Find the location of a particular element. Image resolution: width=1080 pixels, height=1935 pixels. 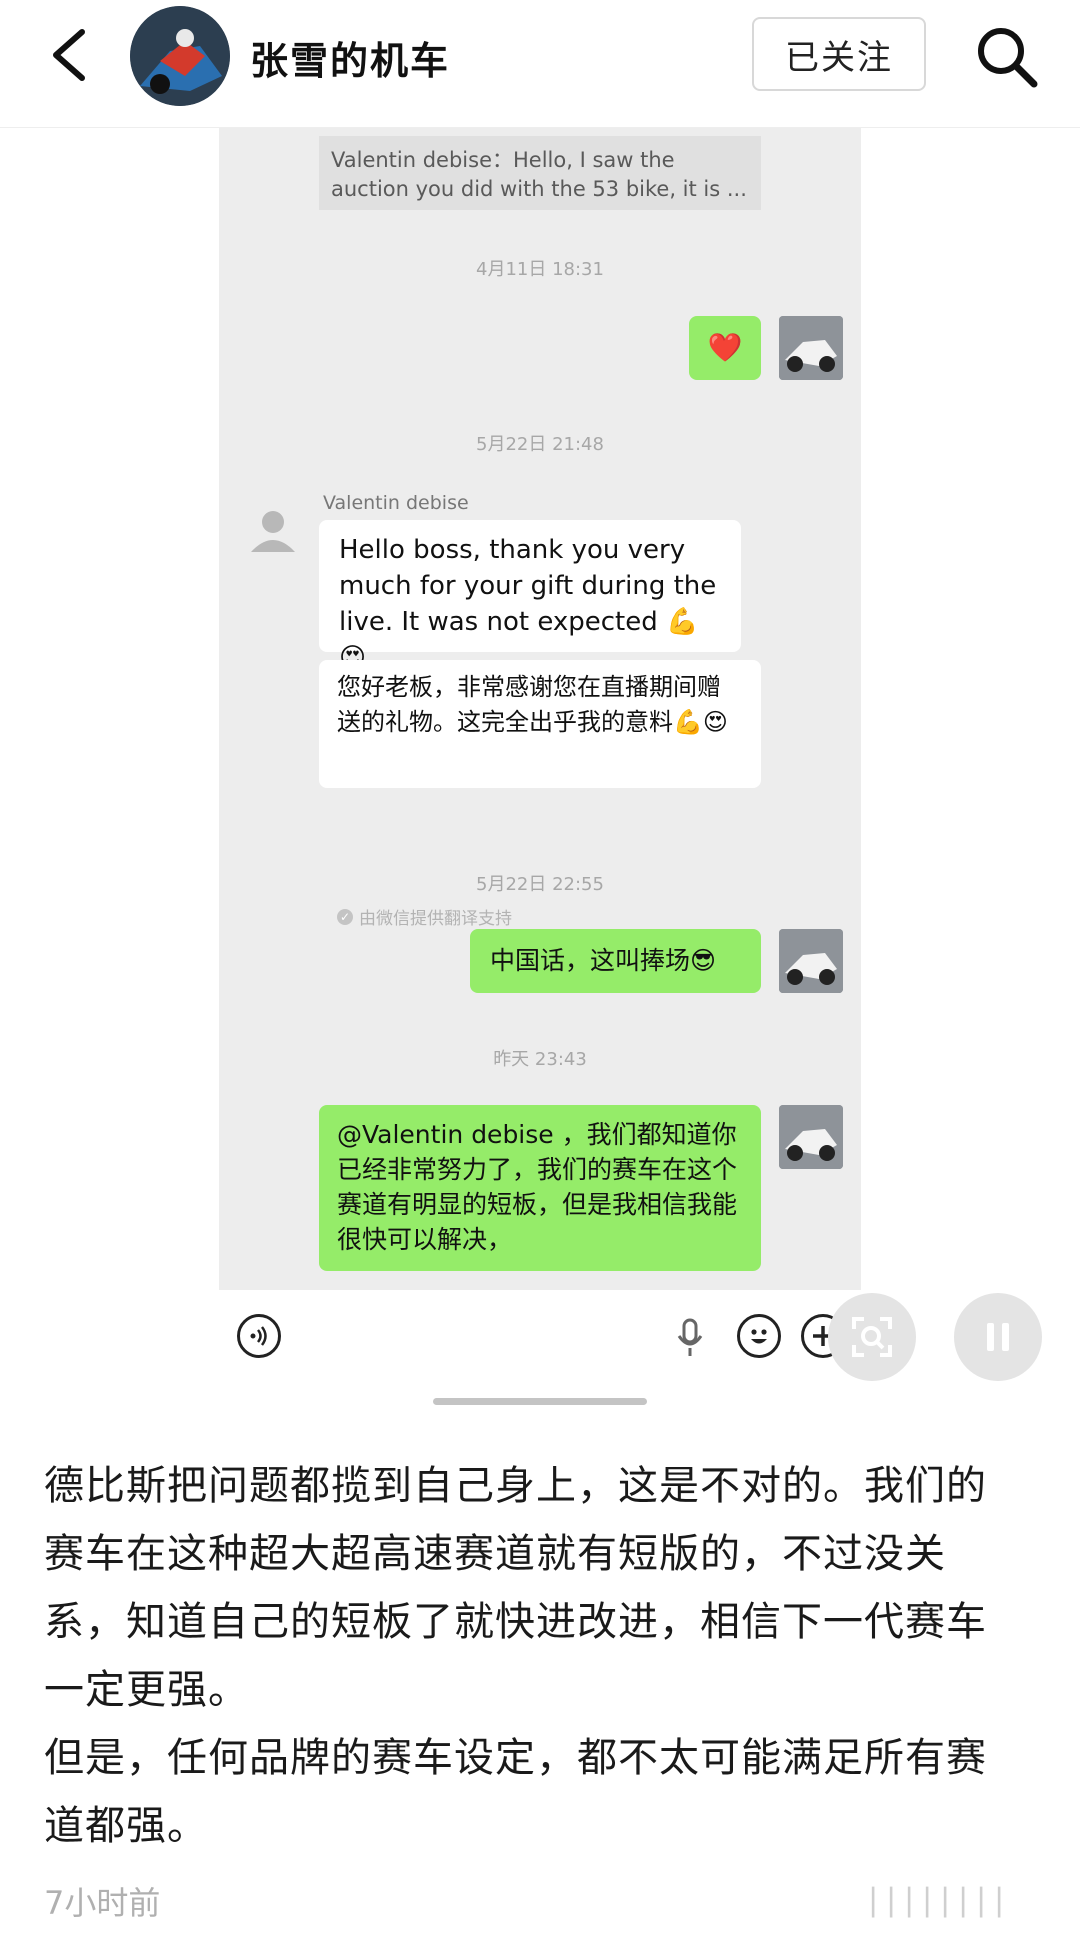

translation-note: ✓ 由微信提供翻译支持 is located at coordinates (424, 916).